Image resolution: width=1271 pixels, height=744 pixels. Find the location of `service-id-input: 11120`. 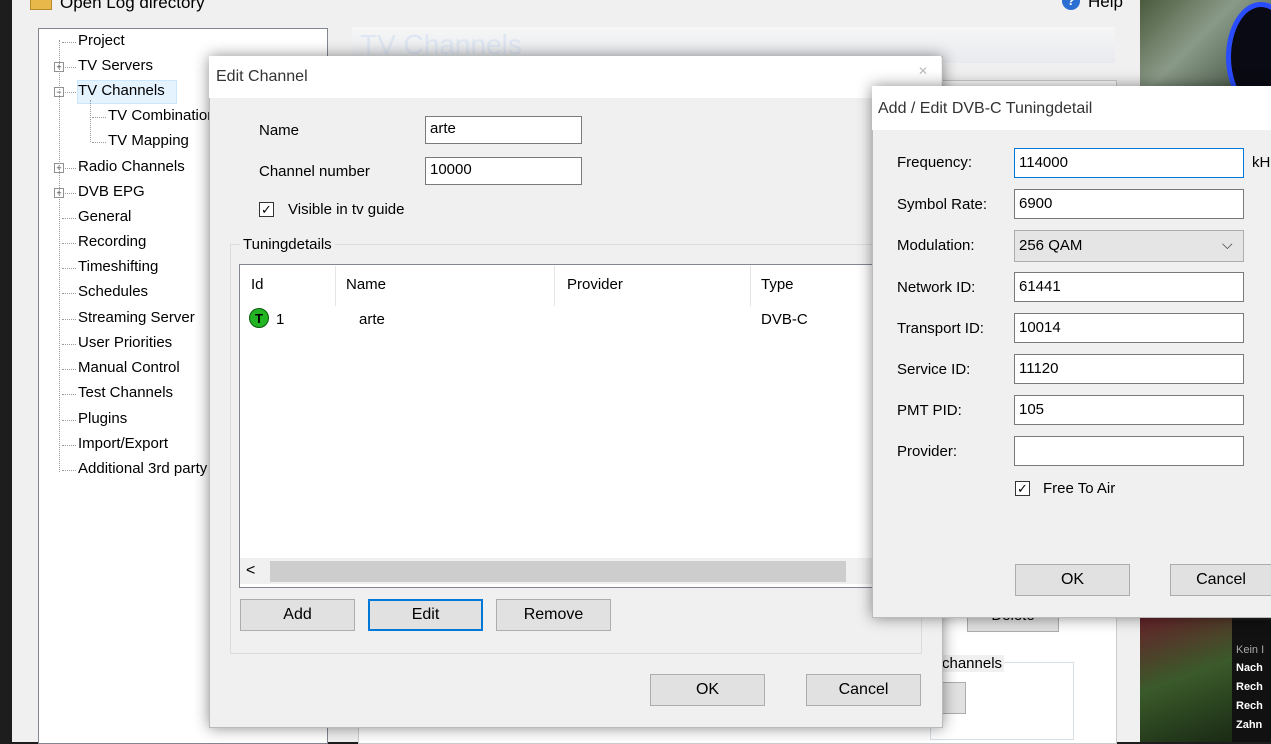

service-id-input: 11120 is located at coordinates (1129, 369).